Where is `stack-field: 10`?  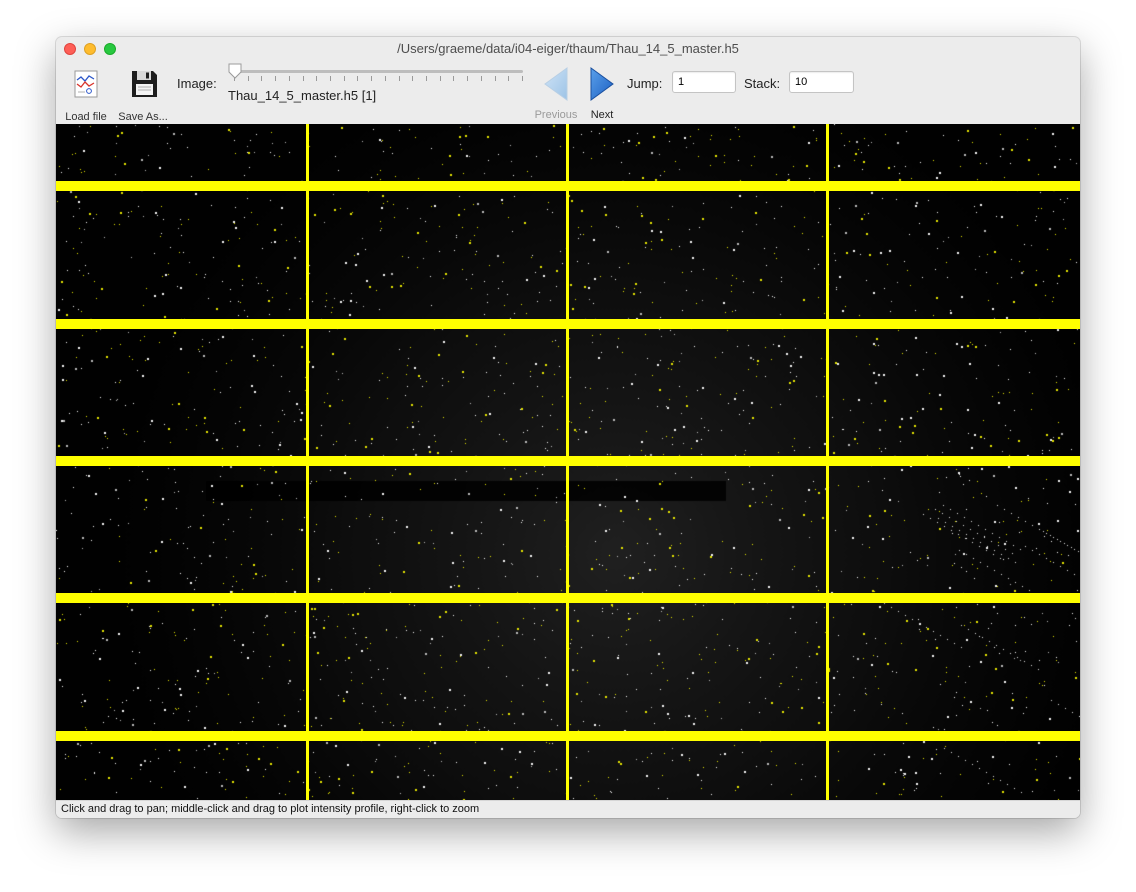
stack-field: 10 is located at coordinates (821, 82).